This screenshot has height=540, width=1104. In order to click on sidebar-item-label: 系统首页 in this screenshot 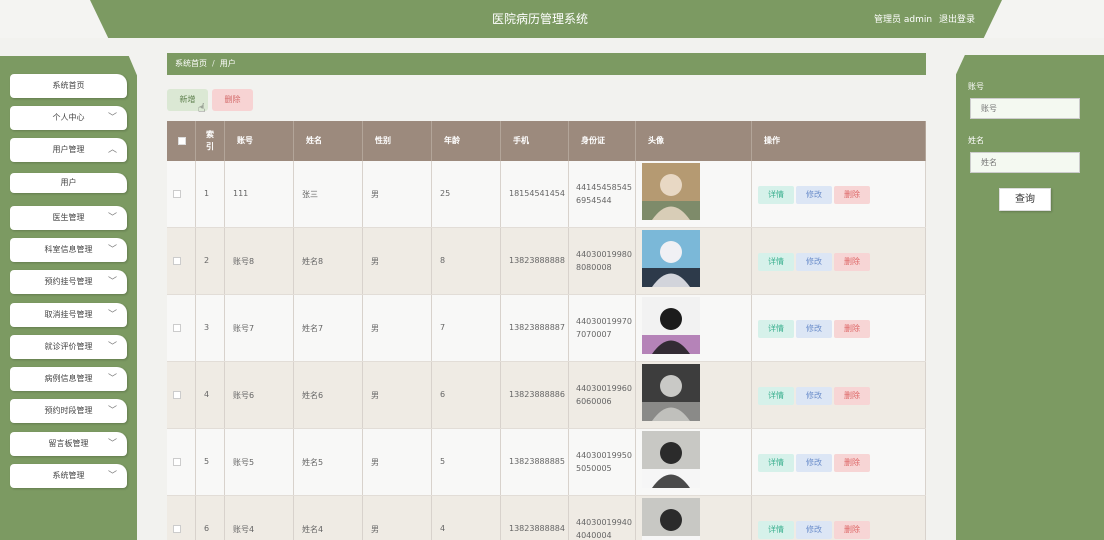, I will do `click(68, 85)`.